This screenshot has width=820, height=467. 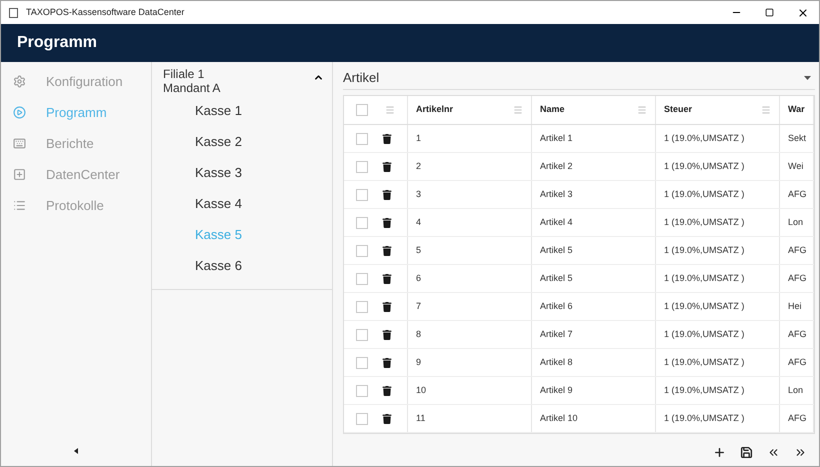 I want to click on branch-title: Filiale 1, so click(x=184, y=74).